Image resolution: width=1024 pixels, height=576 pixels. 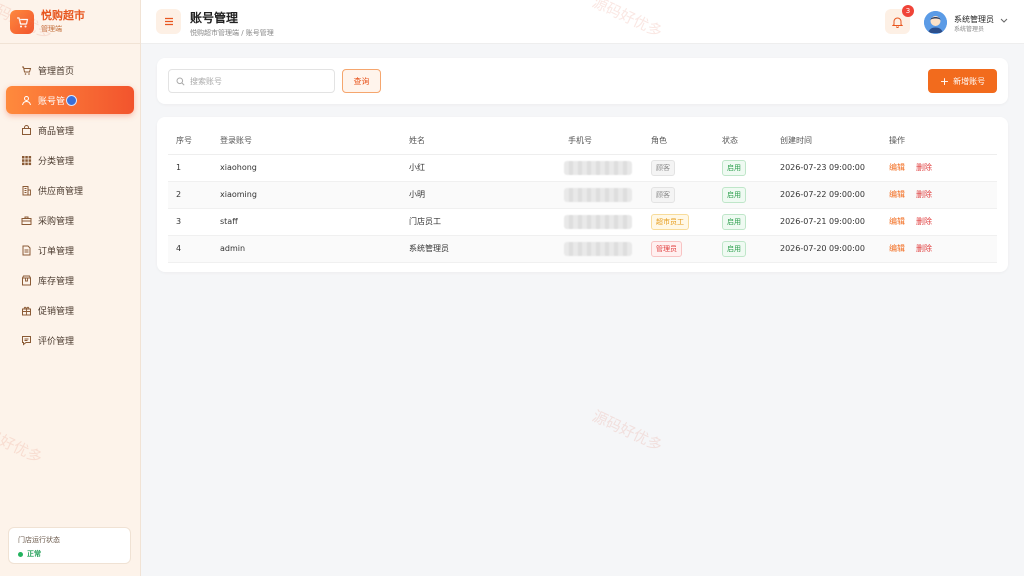 I want to click on sidebar-item-label: 账号管, so click(x=52, y=101).